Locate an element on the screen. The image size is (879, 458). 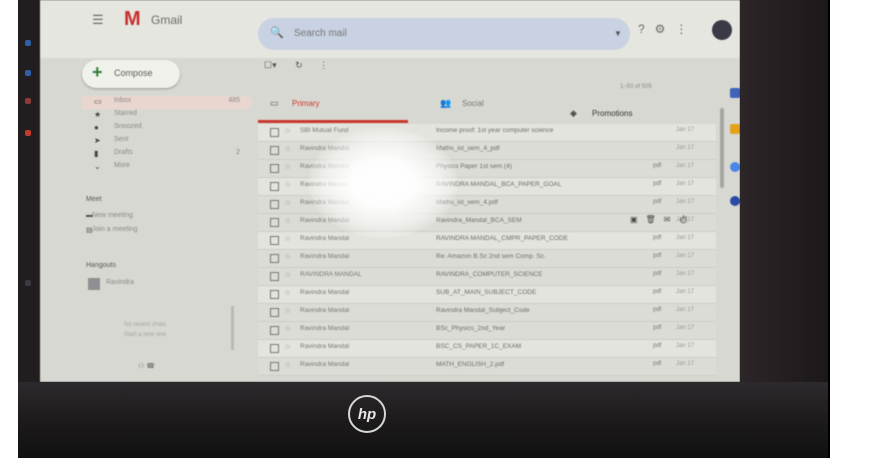
menu-icon: ☰ is located at coordinates (98, 20).